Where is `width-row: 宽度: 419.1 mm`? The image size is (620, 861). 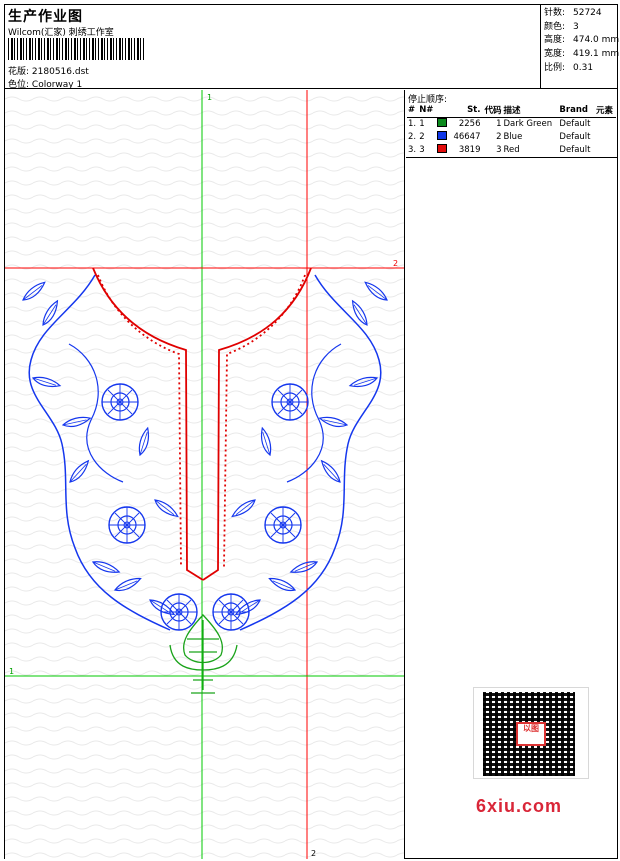 width-row: 宽度: 419.1 mm is located at coordinates (581, 55).